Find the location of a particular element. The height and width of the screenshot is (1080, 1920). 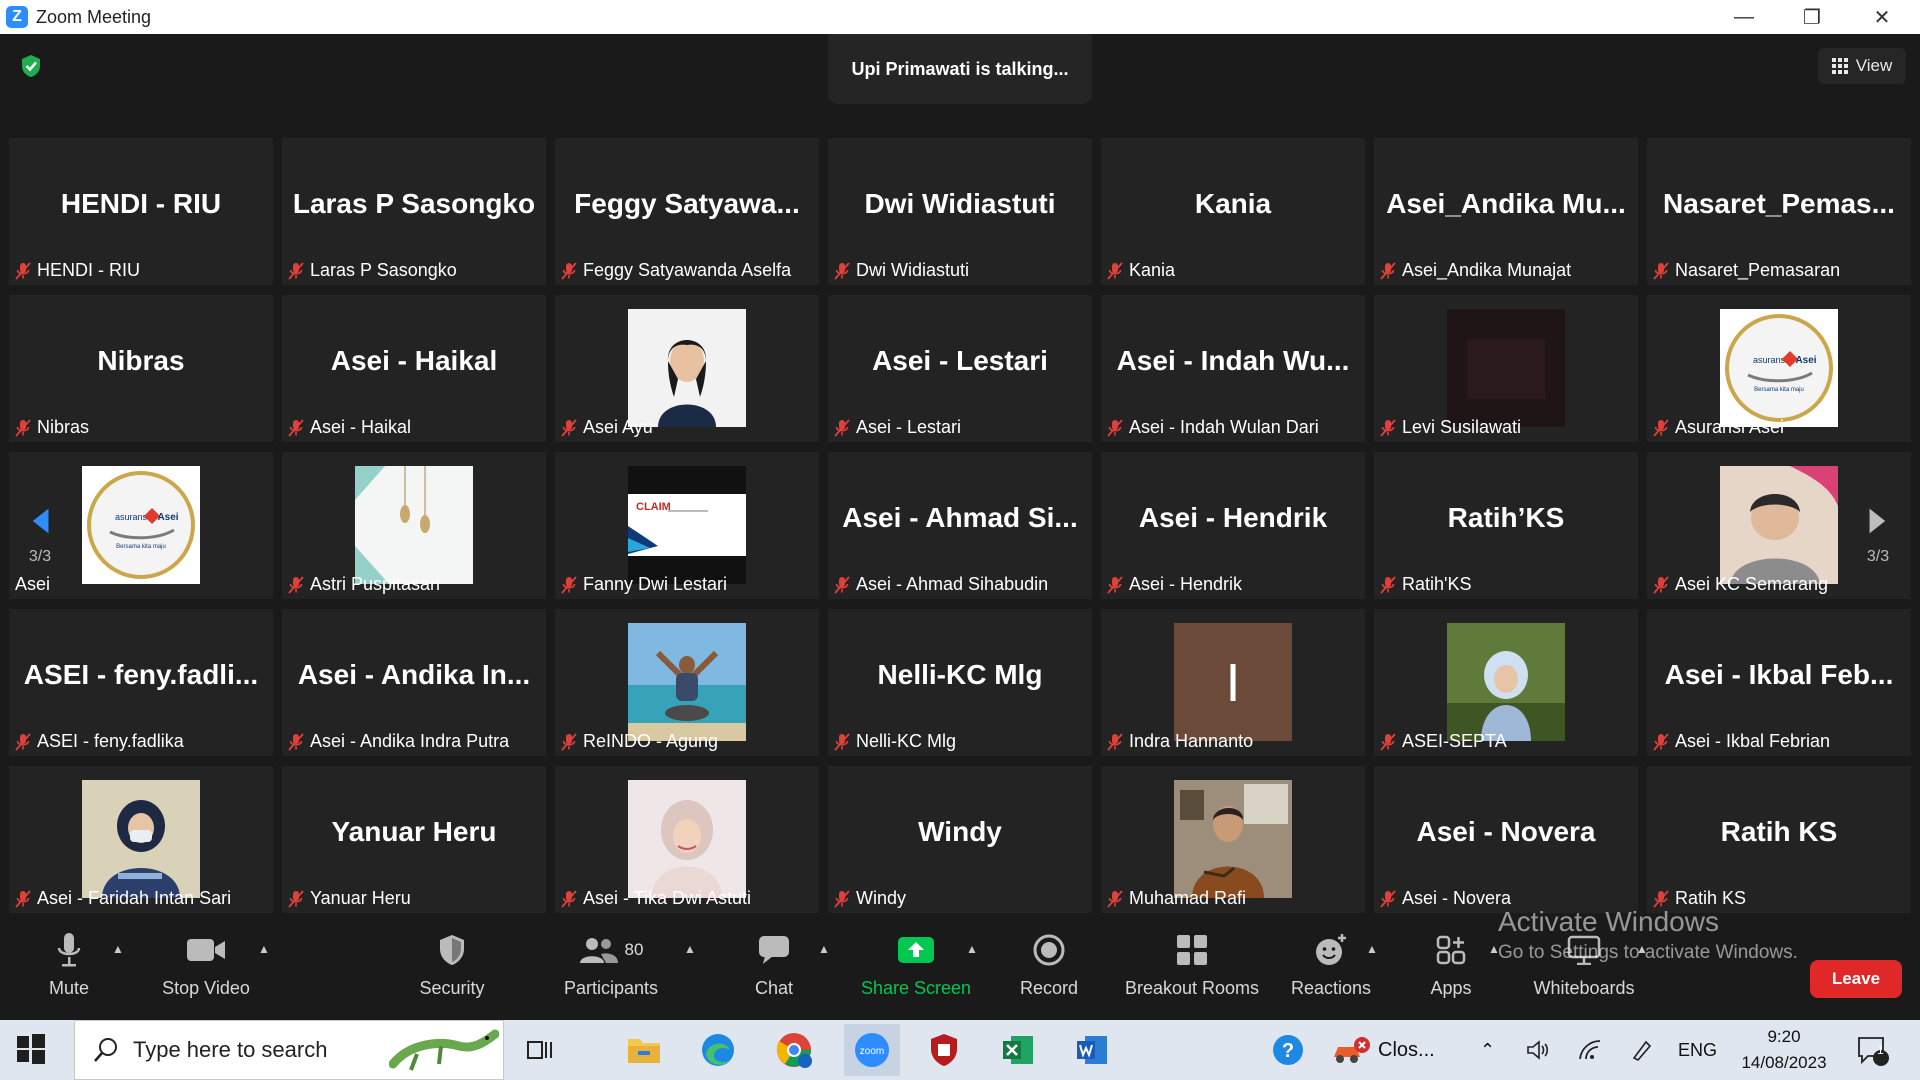

participant-tile: Ratih’KS Ratih'KS is located at coordinates (1506, 525).